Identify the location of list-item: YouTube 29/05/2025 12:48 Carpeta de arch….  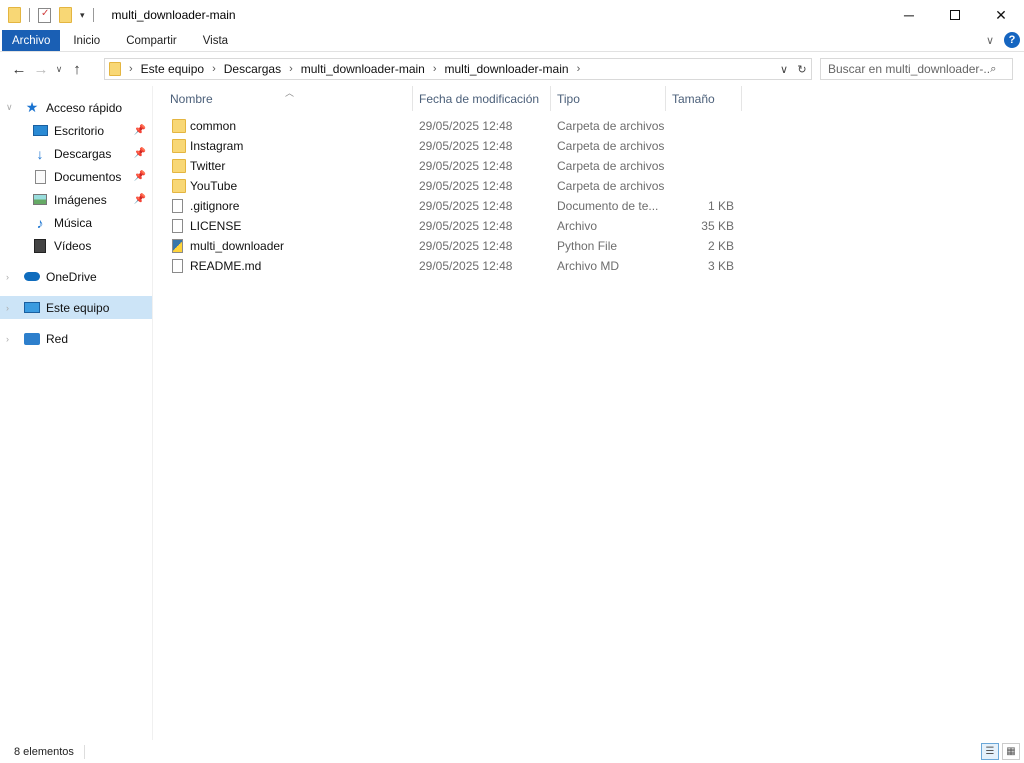
(454, 186).